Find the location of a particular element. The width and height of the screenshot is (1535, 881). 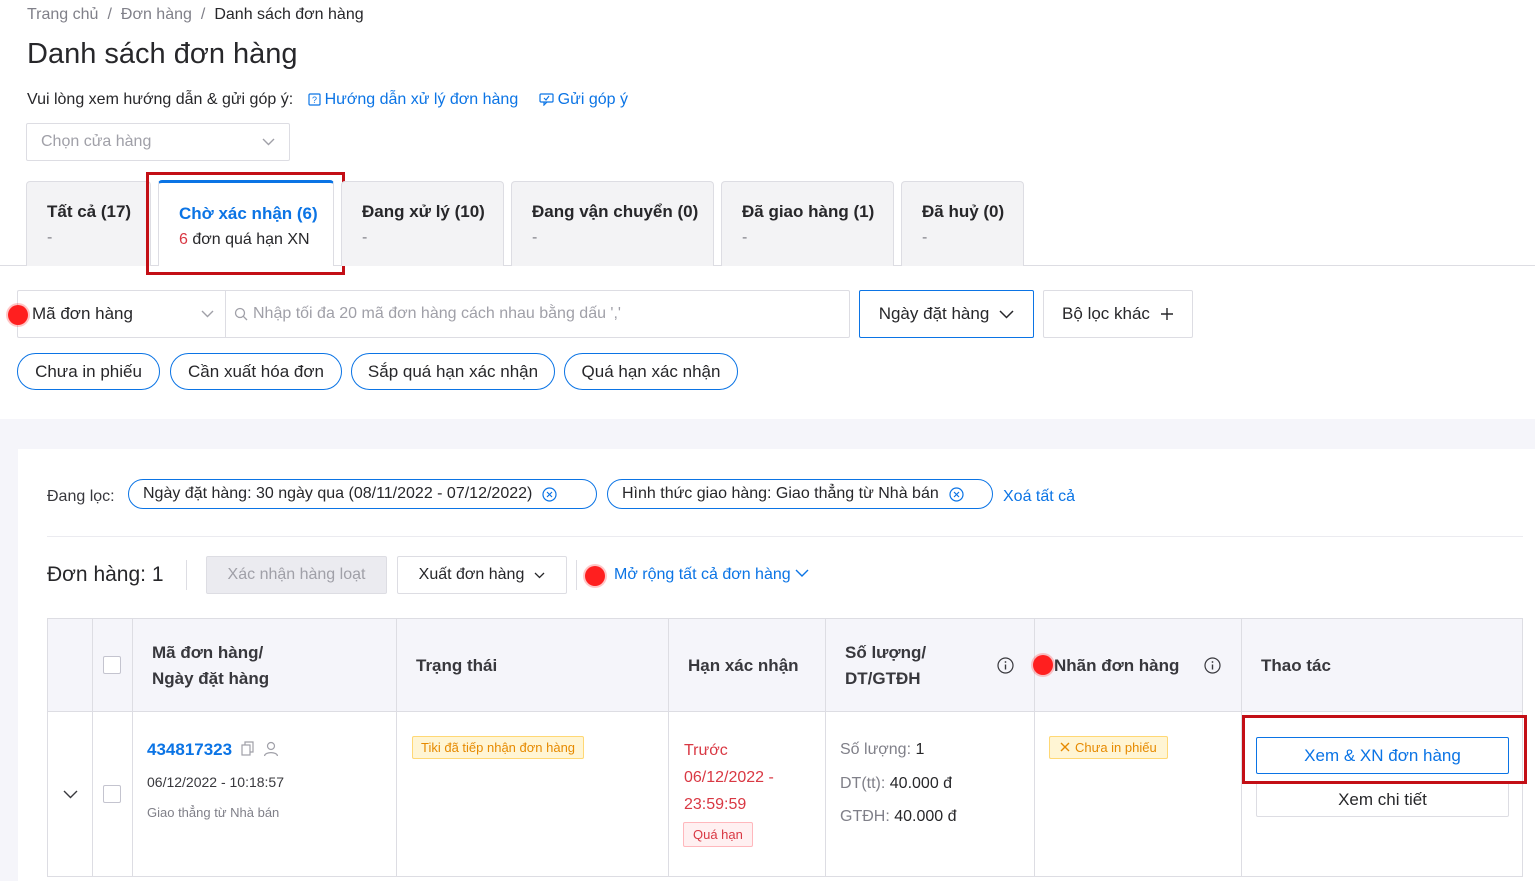

order-id-field-select: Mã đơn hàng is located at coordinates (121, 314).